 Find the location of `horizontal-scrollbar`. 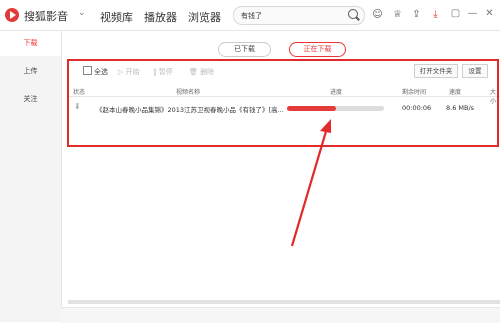

horizontal-scrollbar is located at coordinates (284, 302).